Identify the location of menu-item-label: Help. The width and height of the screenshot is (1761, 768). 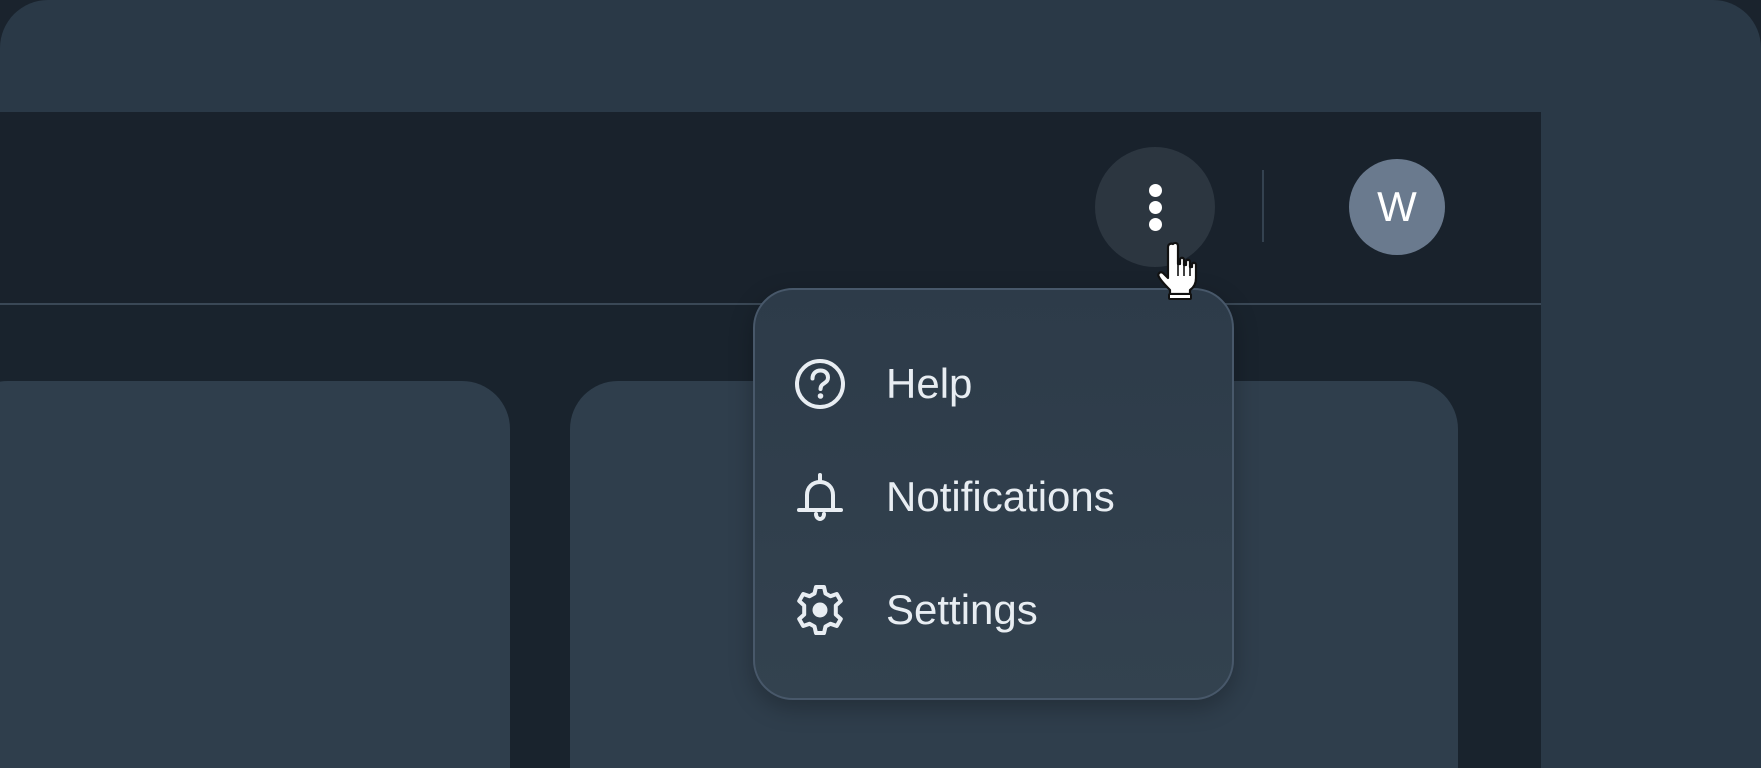
(929, 383).